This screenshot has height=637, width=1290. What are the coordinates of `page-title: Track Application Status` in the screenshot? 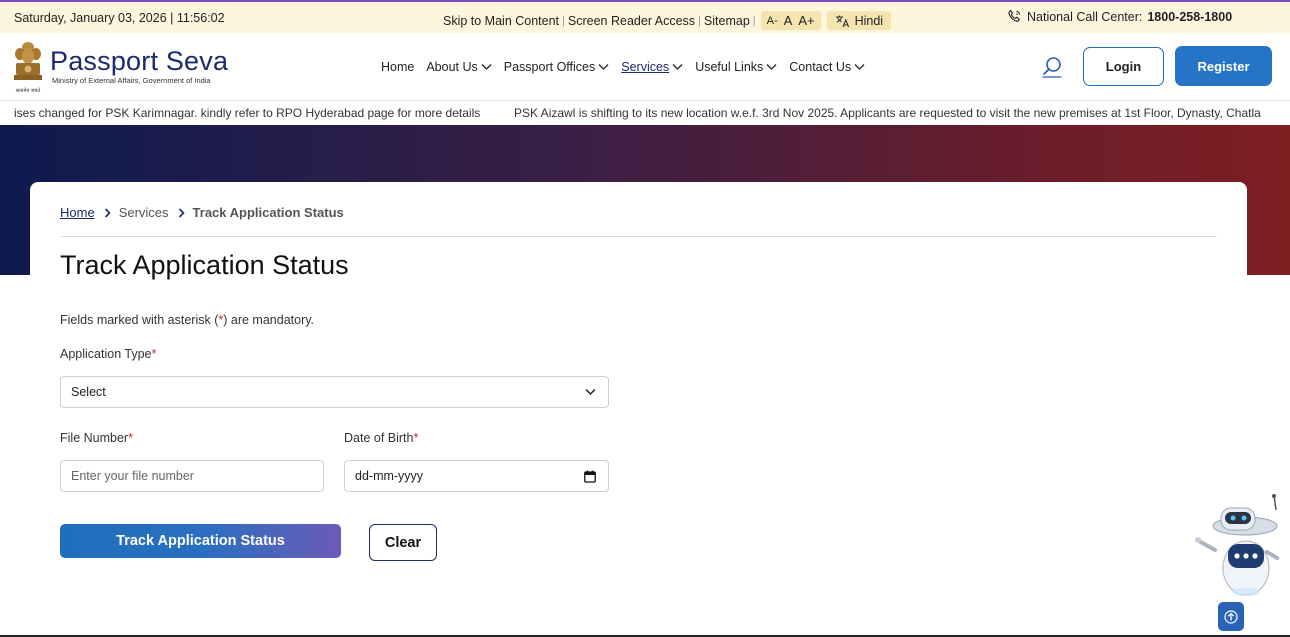 It's located at (204, 265).